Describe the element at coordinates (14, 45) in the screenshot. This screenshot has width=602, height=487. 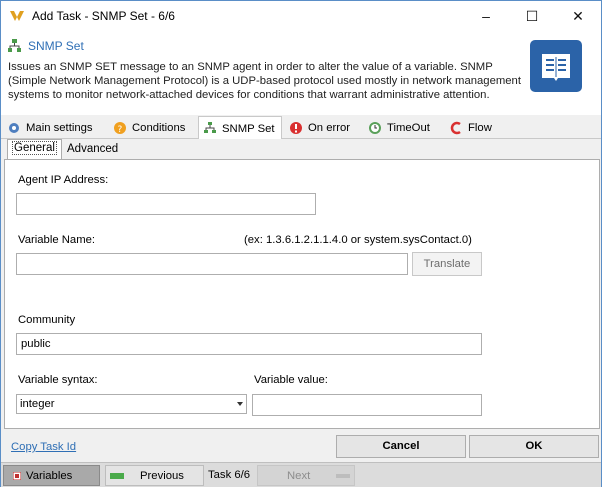
I see `snmp-network-icon` at that location.